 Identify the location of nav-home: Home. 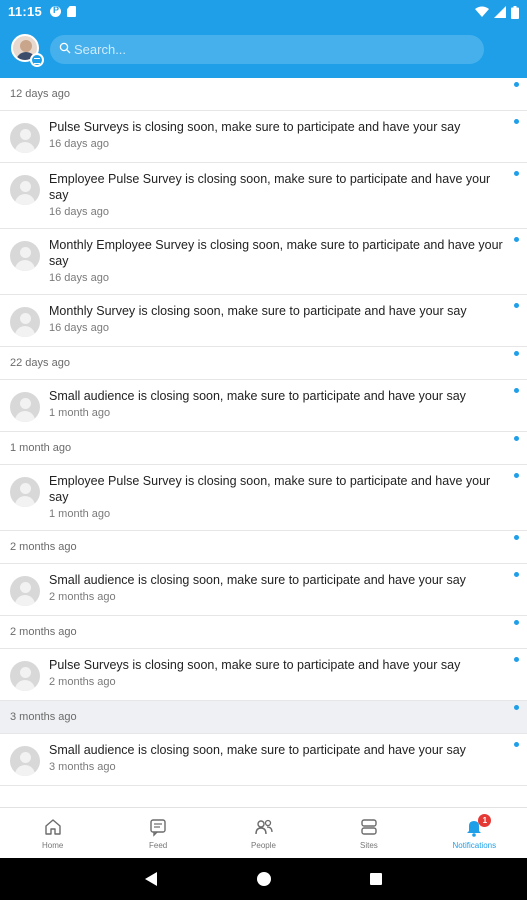
(52, 833).